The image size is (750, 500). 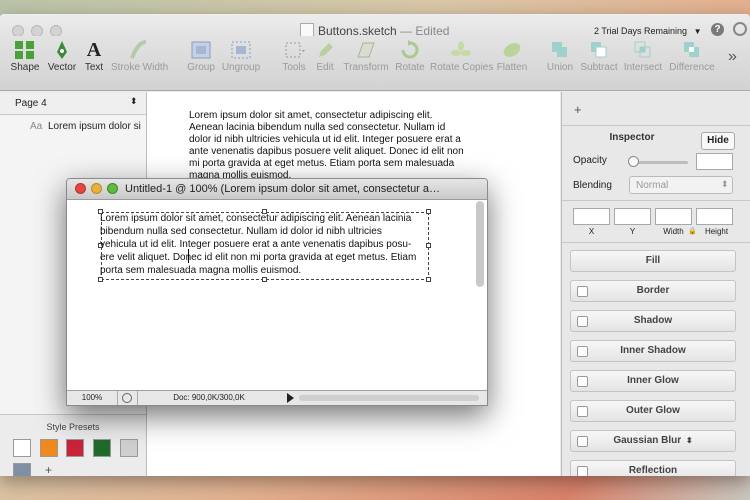 What do you see at coordinates (599, 60) in the screenshot?
I see `subtract-button: Subtract` at bounding box center [599, 60].